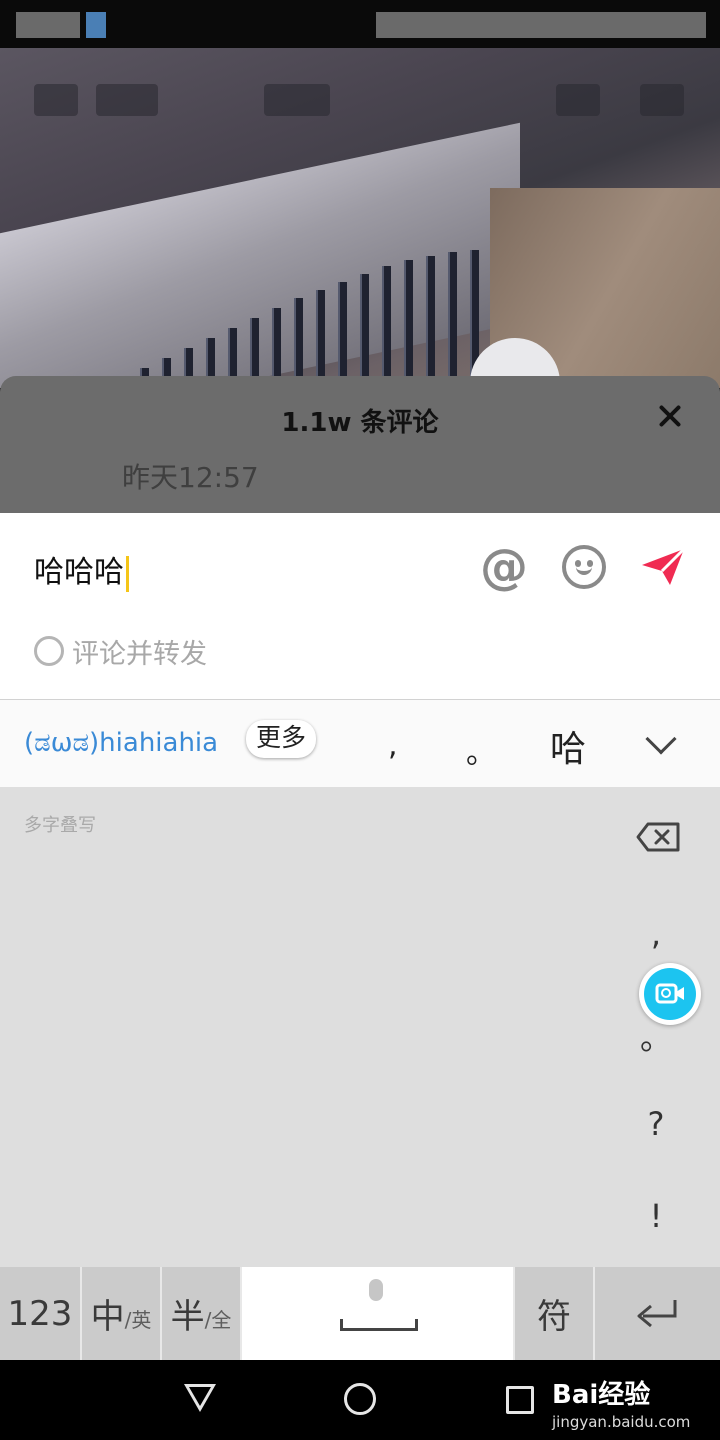 The image size is (720, 1440). What do you see at coordinates (360, 743) in the screenshot?
I see `ime-candidate-bar: (ಡωಡ)hiahiahia 更多 , 。 哈` at bounding box center [360, 743].